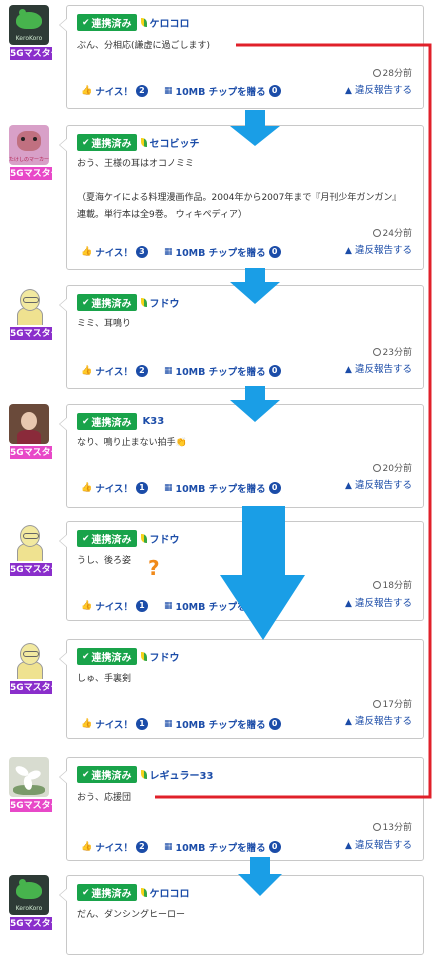  What do you see at coordinates (30, 654) in the screenshot?
I see `bird-head-icon` at bounding box center [30, 654].